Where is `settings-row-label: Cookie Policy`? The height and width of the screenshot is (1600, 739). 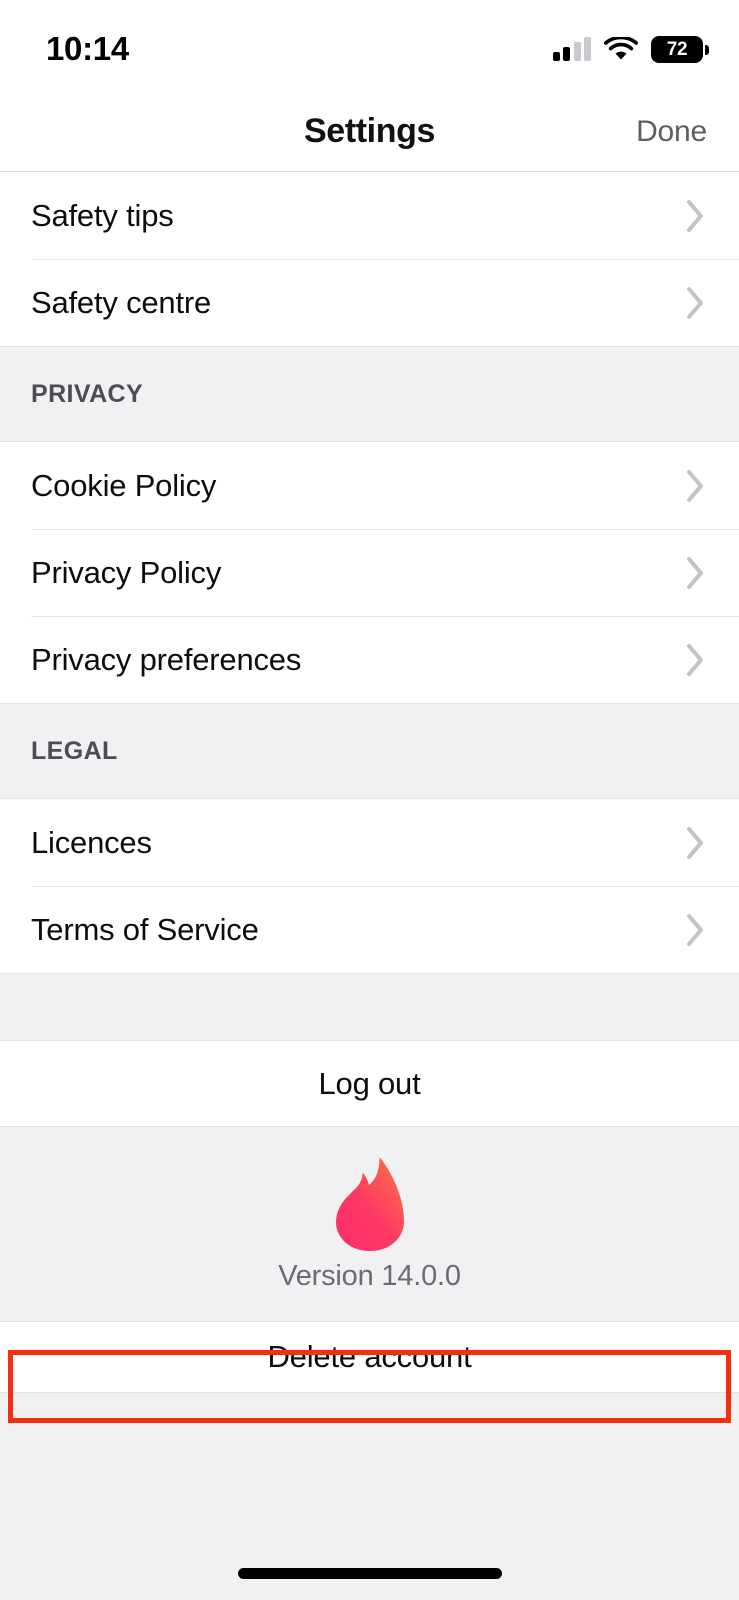 settings-row-label: Cookie Policy is located at coordinates (124, 485).